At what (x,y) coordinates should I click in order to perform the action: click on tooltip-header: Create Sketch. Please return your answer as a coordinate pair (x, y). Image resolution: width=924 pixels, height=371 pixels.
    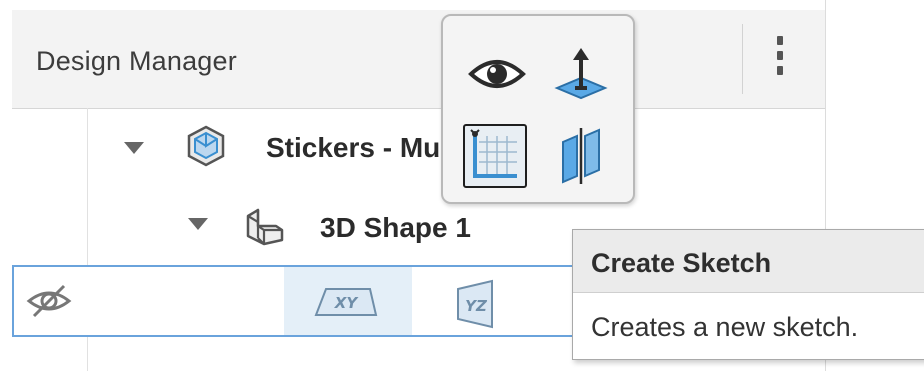
    Looking at the image, I should click on (748, 261).